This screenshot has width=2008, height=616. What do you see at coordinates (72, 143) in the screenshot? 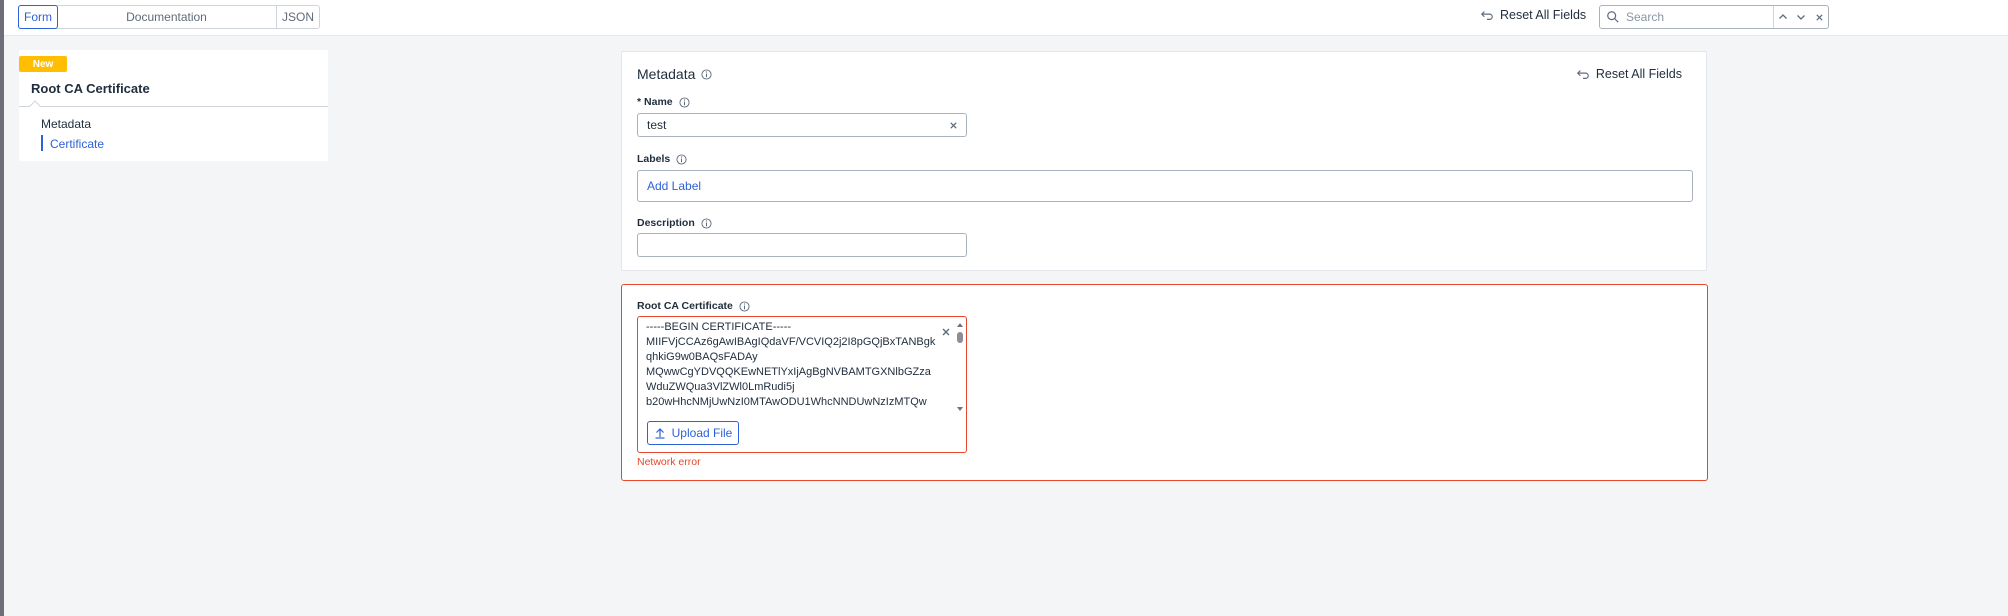
I see `sidebar-item-certificate: Certificate` at bounding box center [72, 143].